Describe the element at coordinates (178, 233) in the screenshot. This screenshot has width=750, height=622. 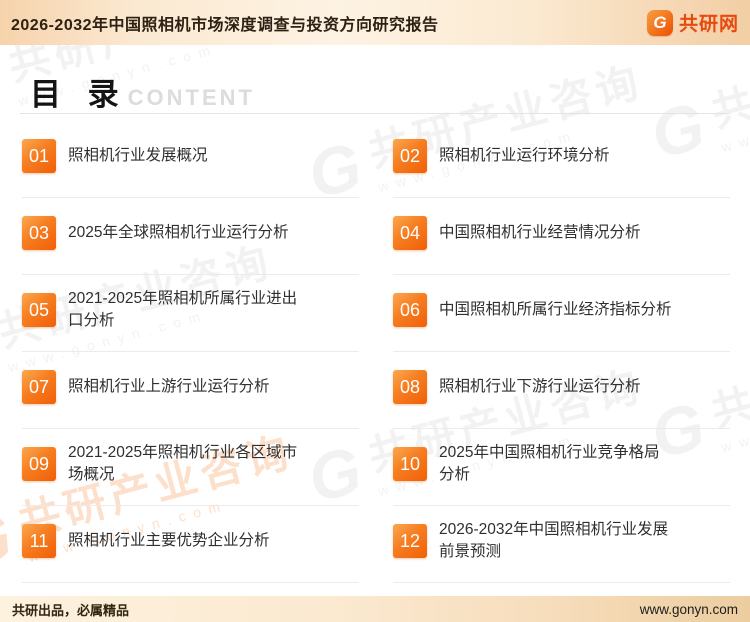
I see `item-label: 2025年全球照相机行业运行分析` at that location.